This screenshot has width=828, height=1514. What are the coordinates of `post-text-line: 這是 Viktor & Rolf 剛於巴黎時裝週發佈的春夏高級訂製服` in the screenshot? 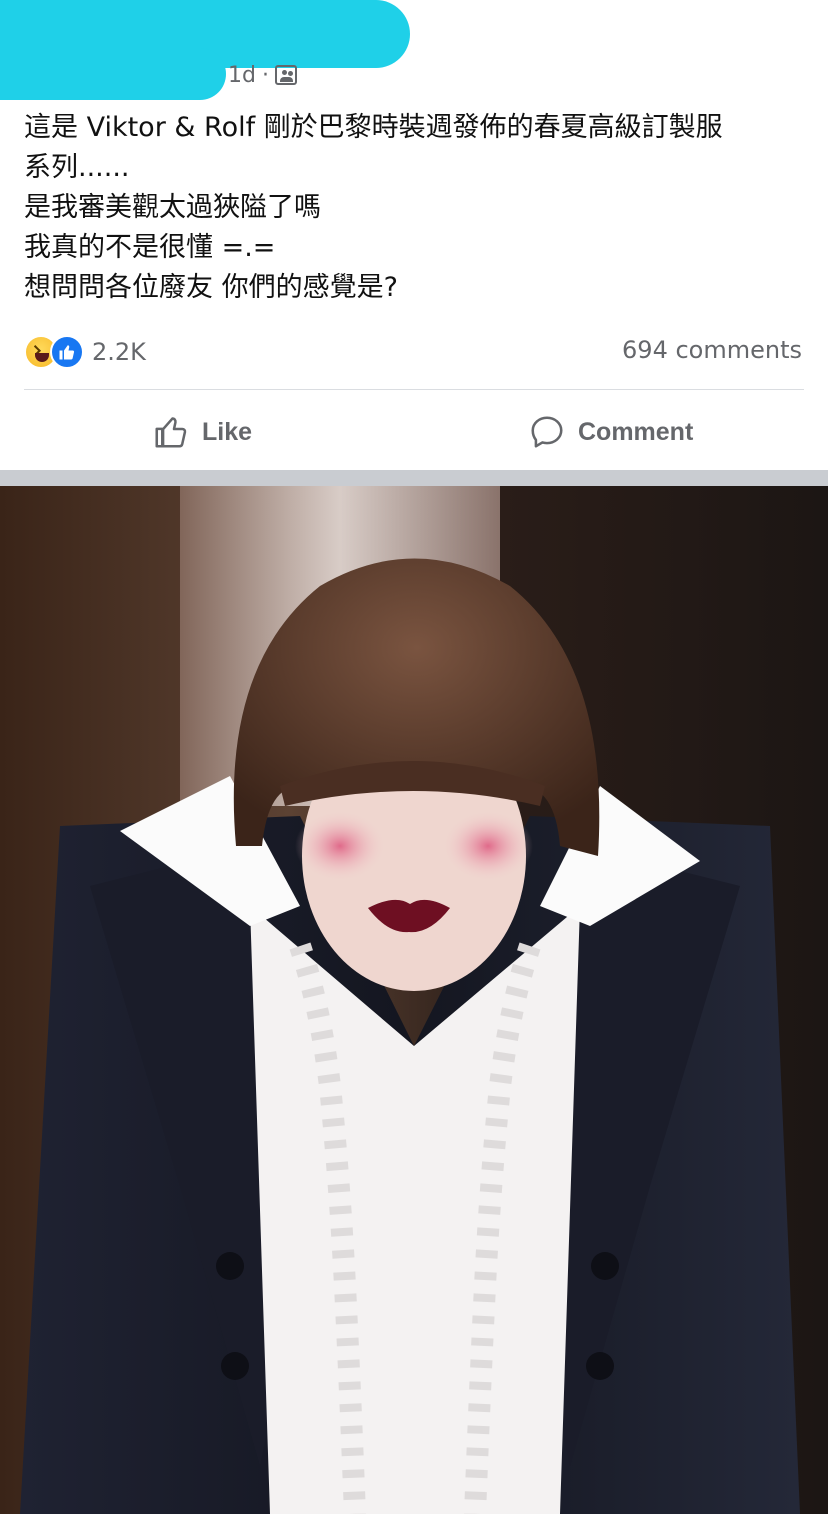 It's located at (373, 127).